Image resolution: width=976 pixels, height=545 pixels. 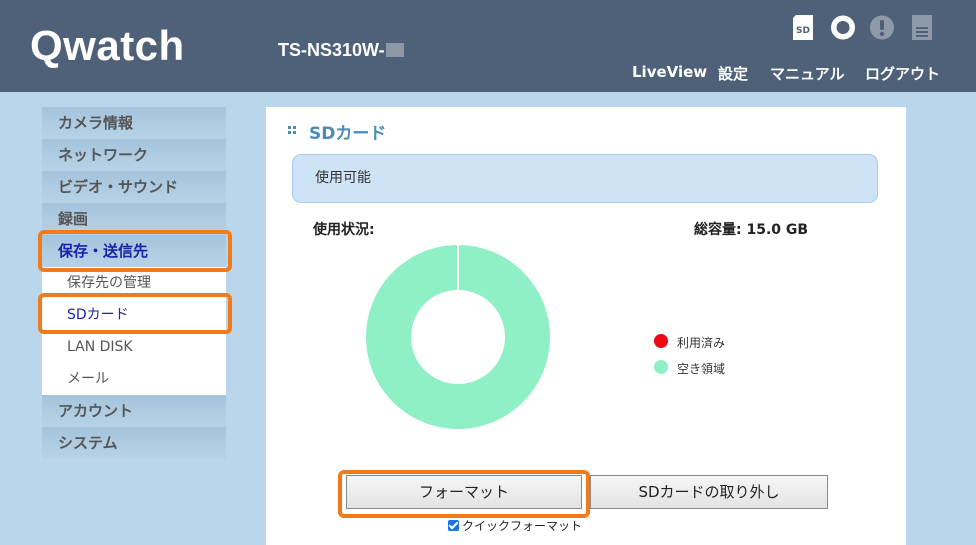 I want to click on device-model: TS-NS310W-, so click(x=341, y=50).